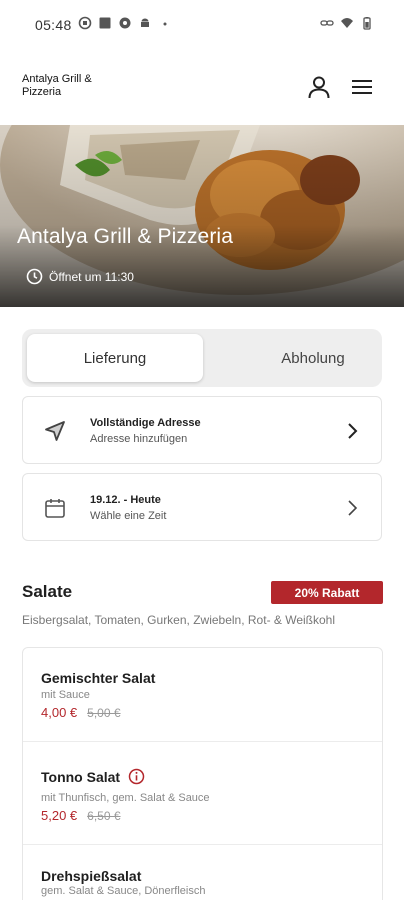 This screenshot has height=900, width=404. What do you see at coordinates (65, 695) in the screenshot?
I see `item-description: mit Sauce` at bounding box center [65, 695].